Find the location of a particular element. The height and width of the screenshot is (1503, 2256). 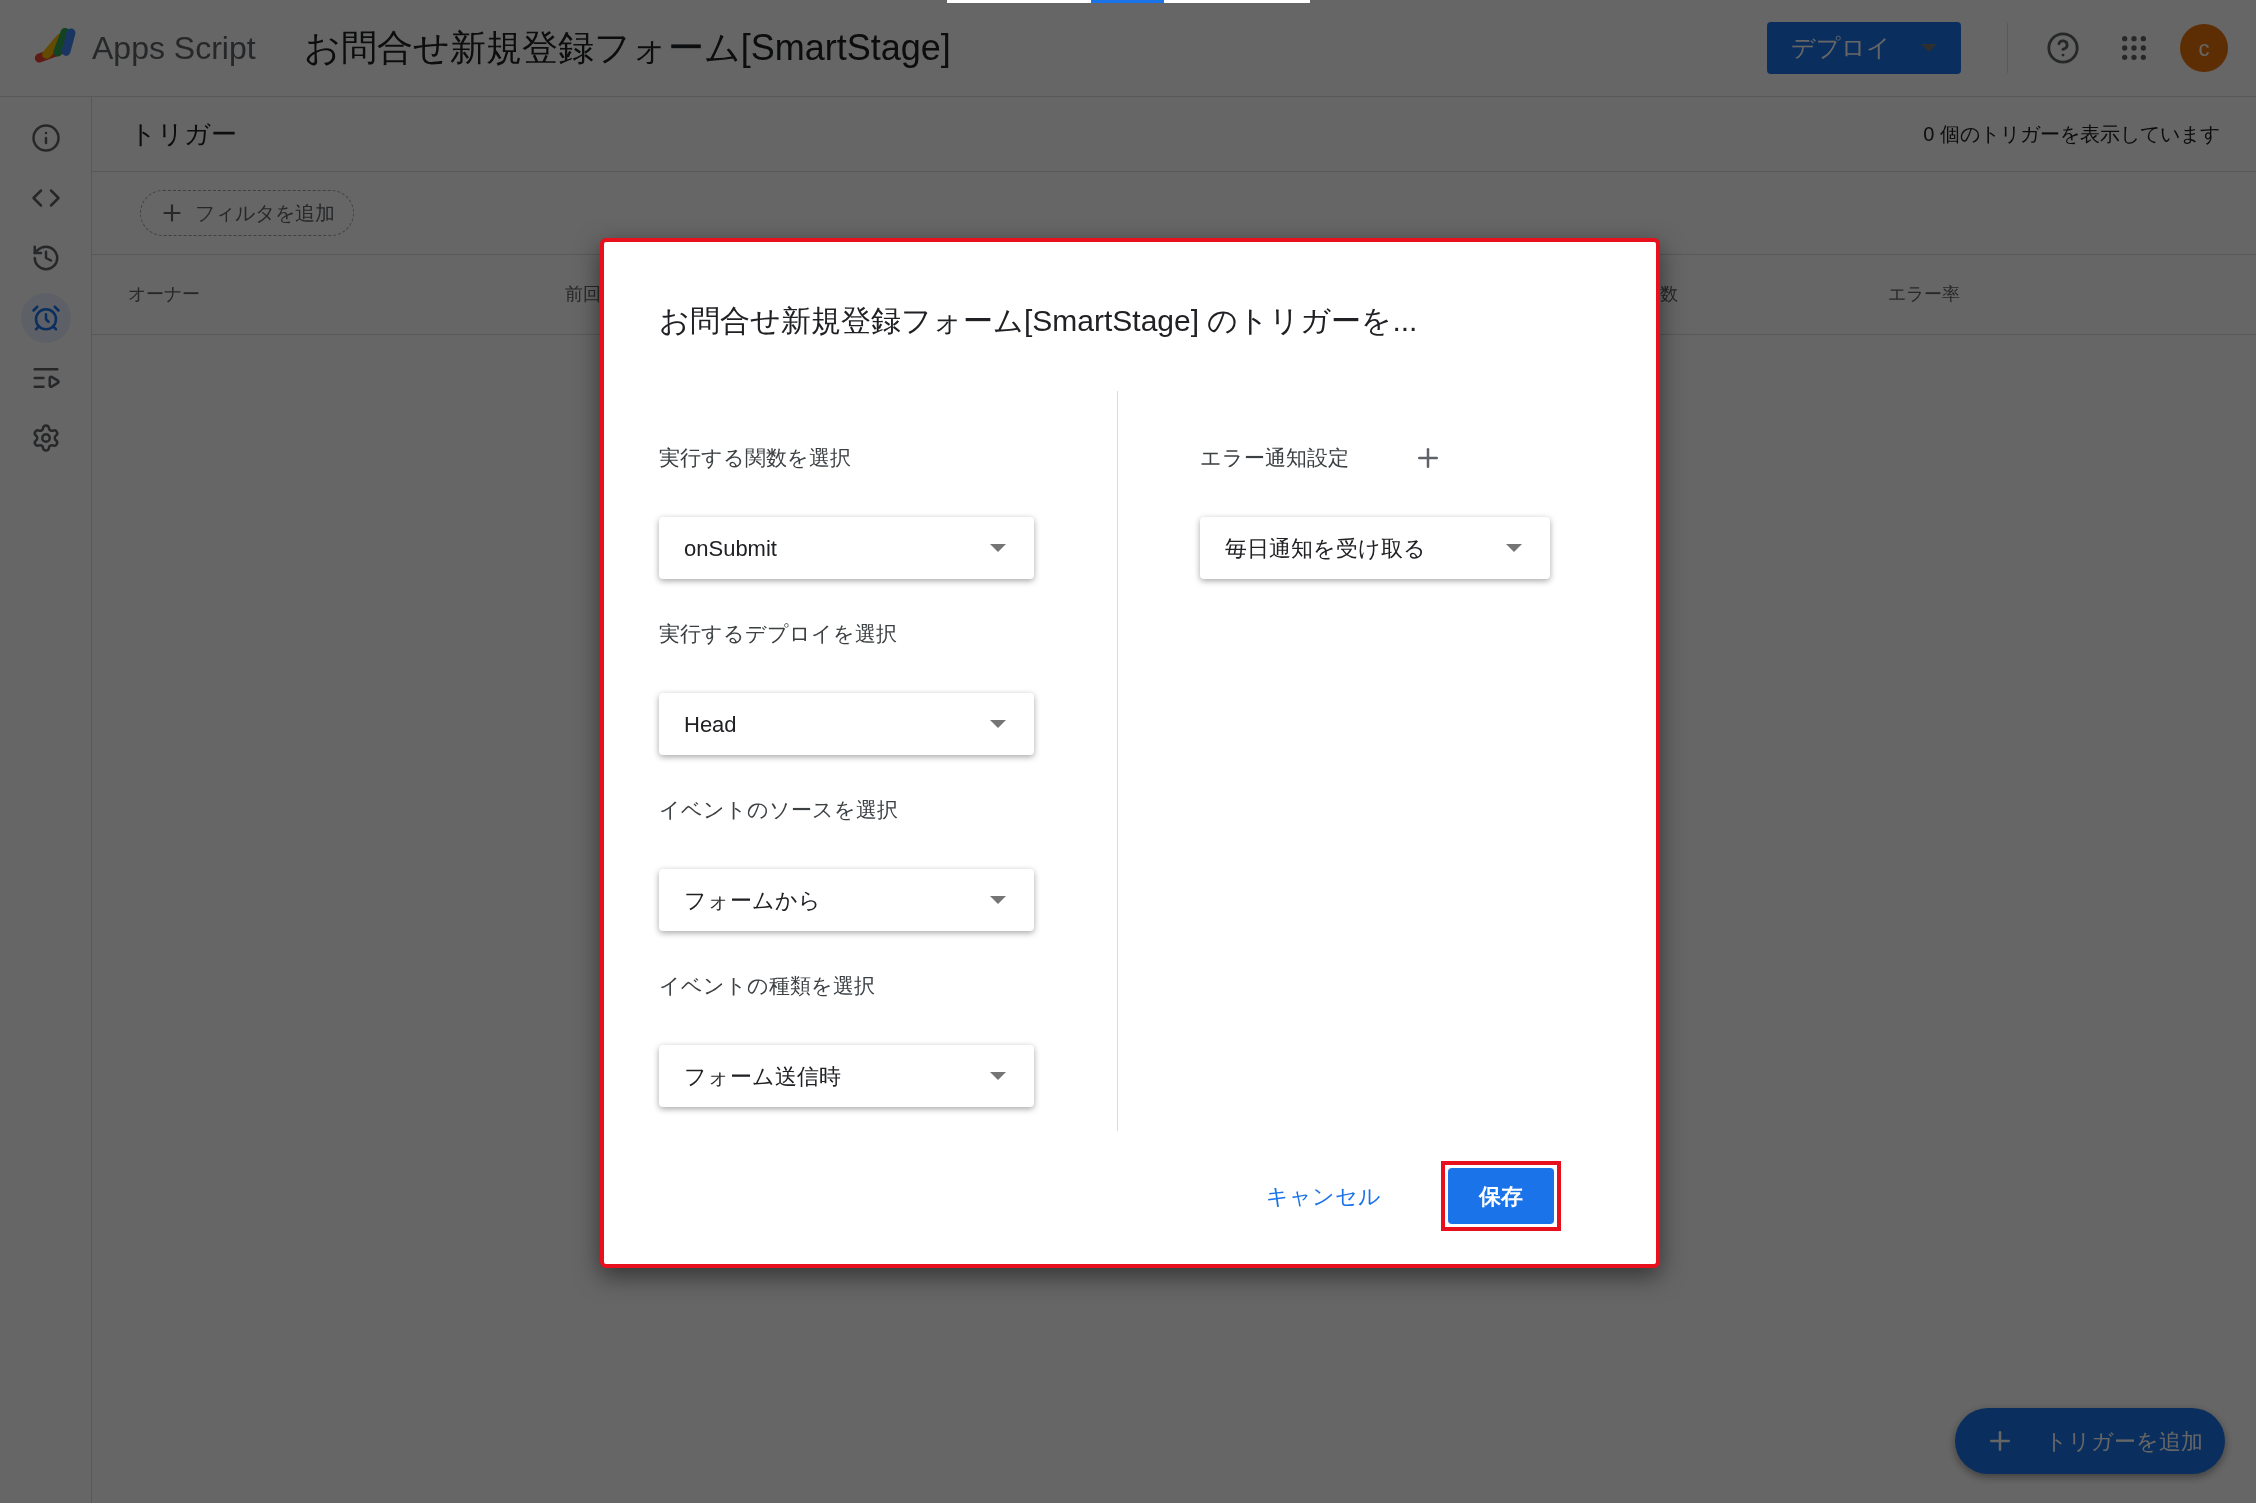

field-label: イベントのソースを選択 is located at coordinates (779, 810).